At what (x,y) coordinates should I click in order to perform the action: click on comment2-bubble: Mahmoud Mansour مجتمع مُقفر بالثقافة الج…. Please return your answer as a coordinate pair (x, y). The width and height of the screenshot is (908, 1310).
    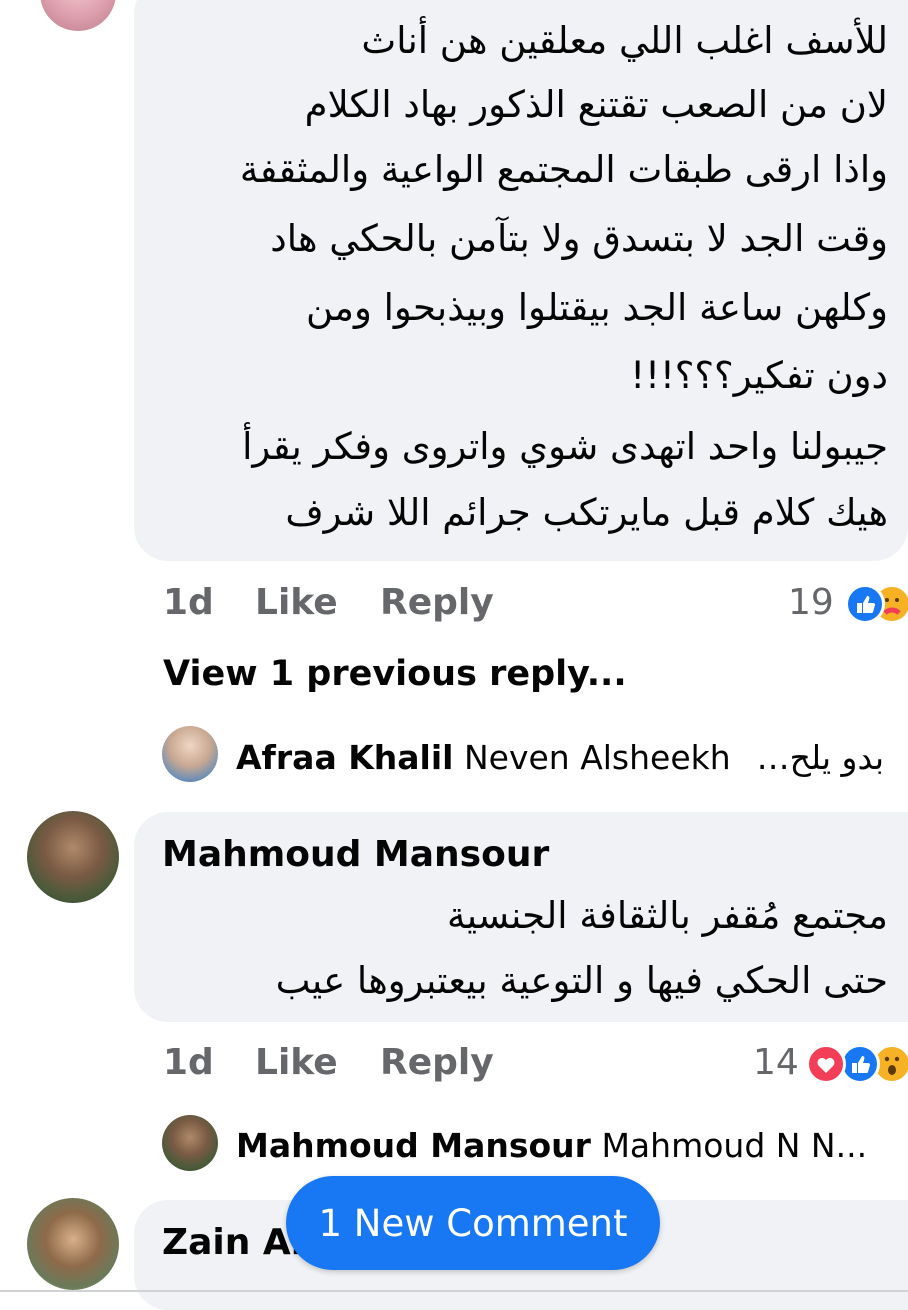
    Looking at the image, I should click on (521, 917).